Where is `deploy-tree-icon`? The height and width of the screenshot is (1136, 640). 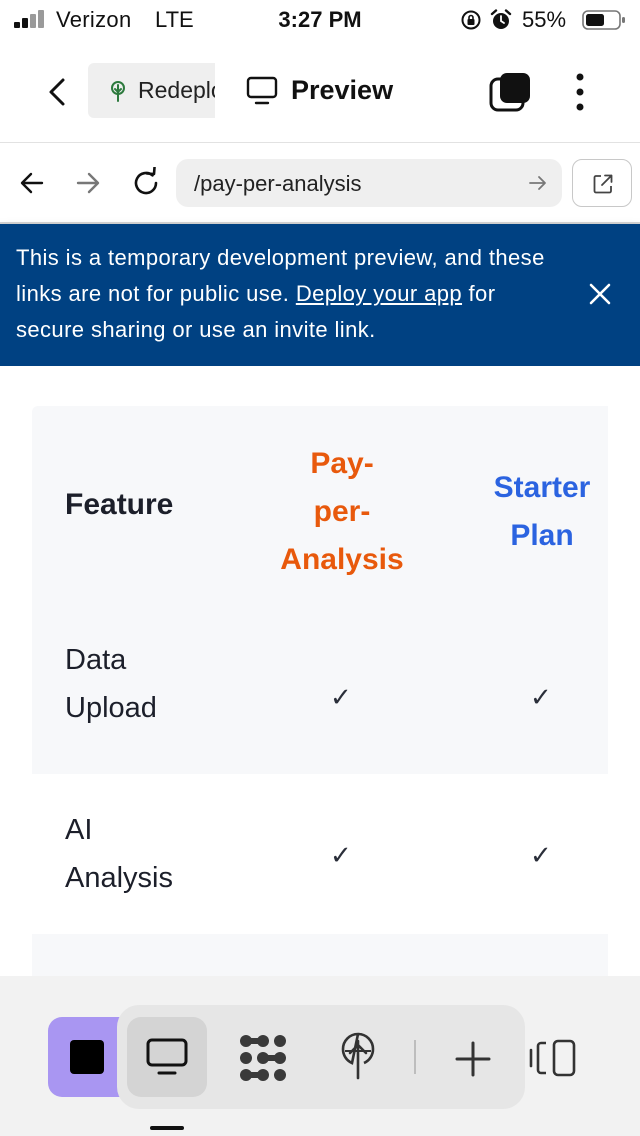 deploy-tree-icon is located at coordinates (118, 91).